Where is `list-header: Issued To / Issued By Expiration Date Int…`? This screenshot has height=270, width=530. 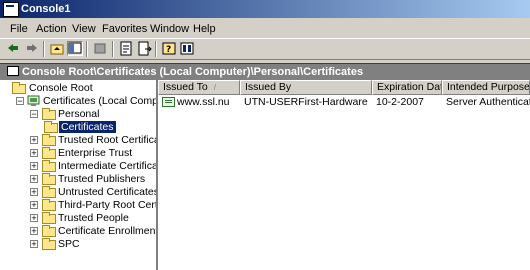 list-header: Issued To / Issued By Expiration Date Int… is located at coordinates (344, 87).